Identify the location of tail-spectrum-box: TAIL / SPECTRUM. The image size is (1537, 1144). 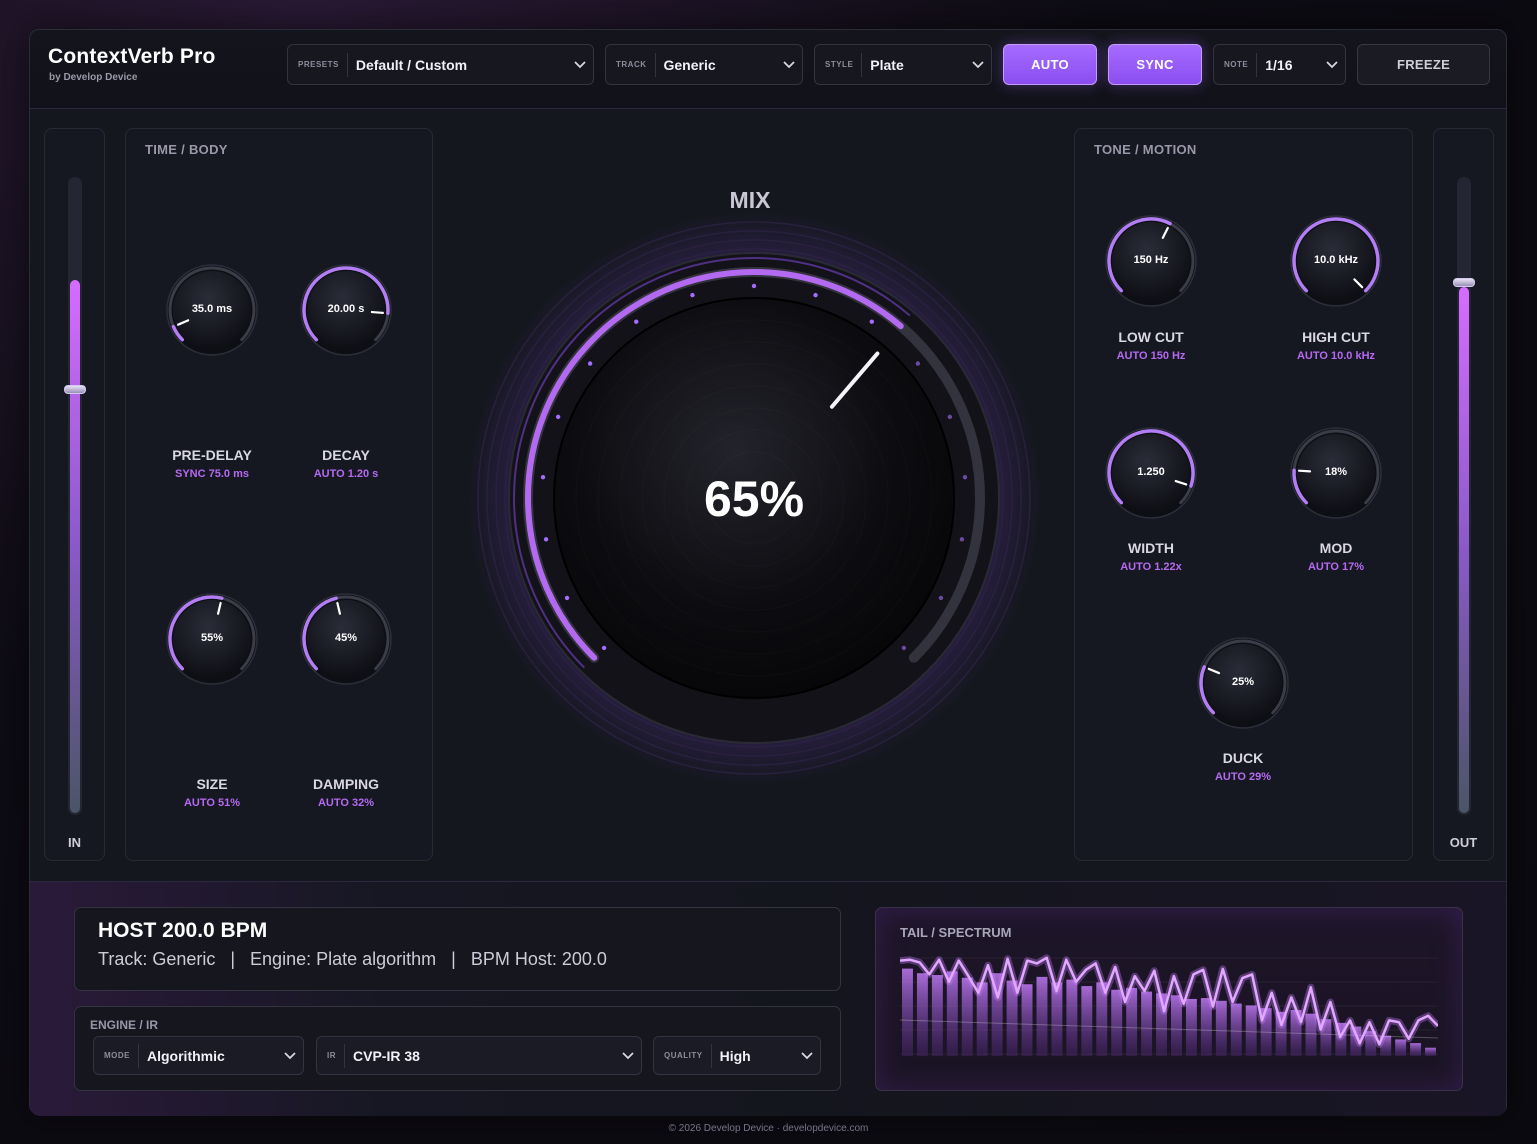
(1169, 999).